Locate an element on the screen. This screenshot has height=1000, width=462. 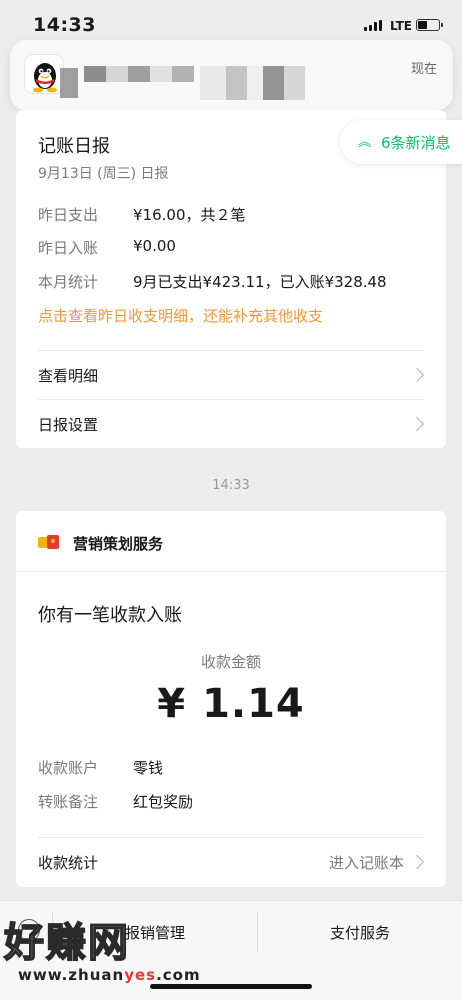
status-time: 14:33 is located at coordinates (64, 25).